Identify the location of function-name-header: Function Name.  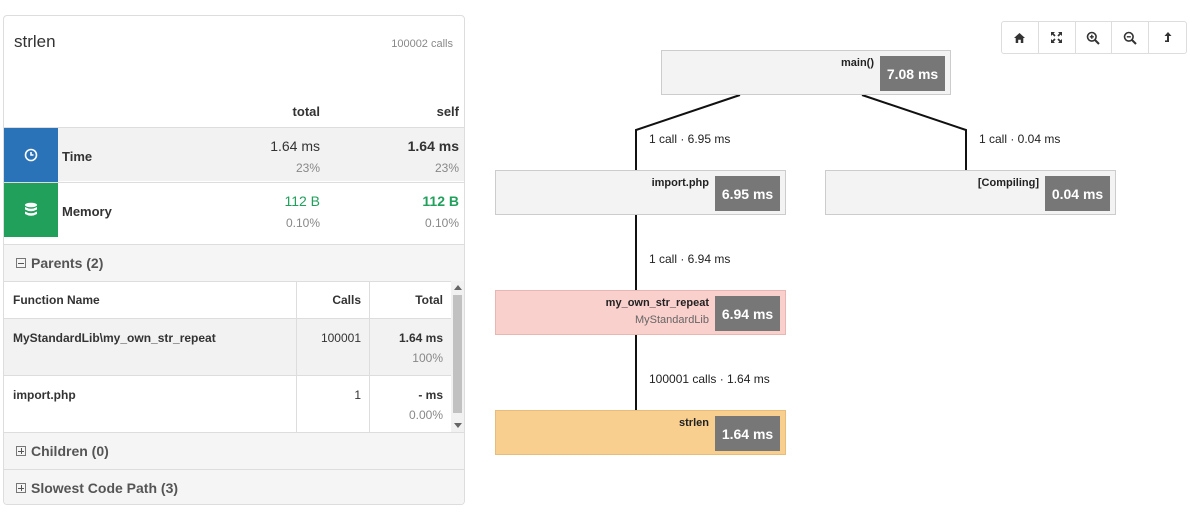
(150, 300).